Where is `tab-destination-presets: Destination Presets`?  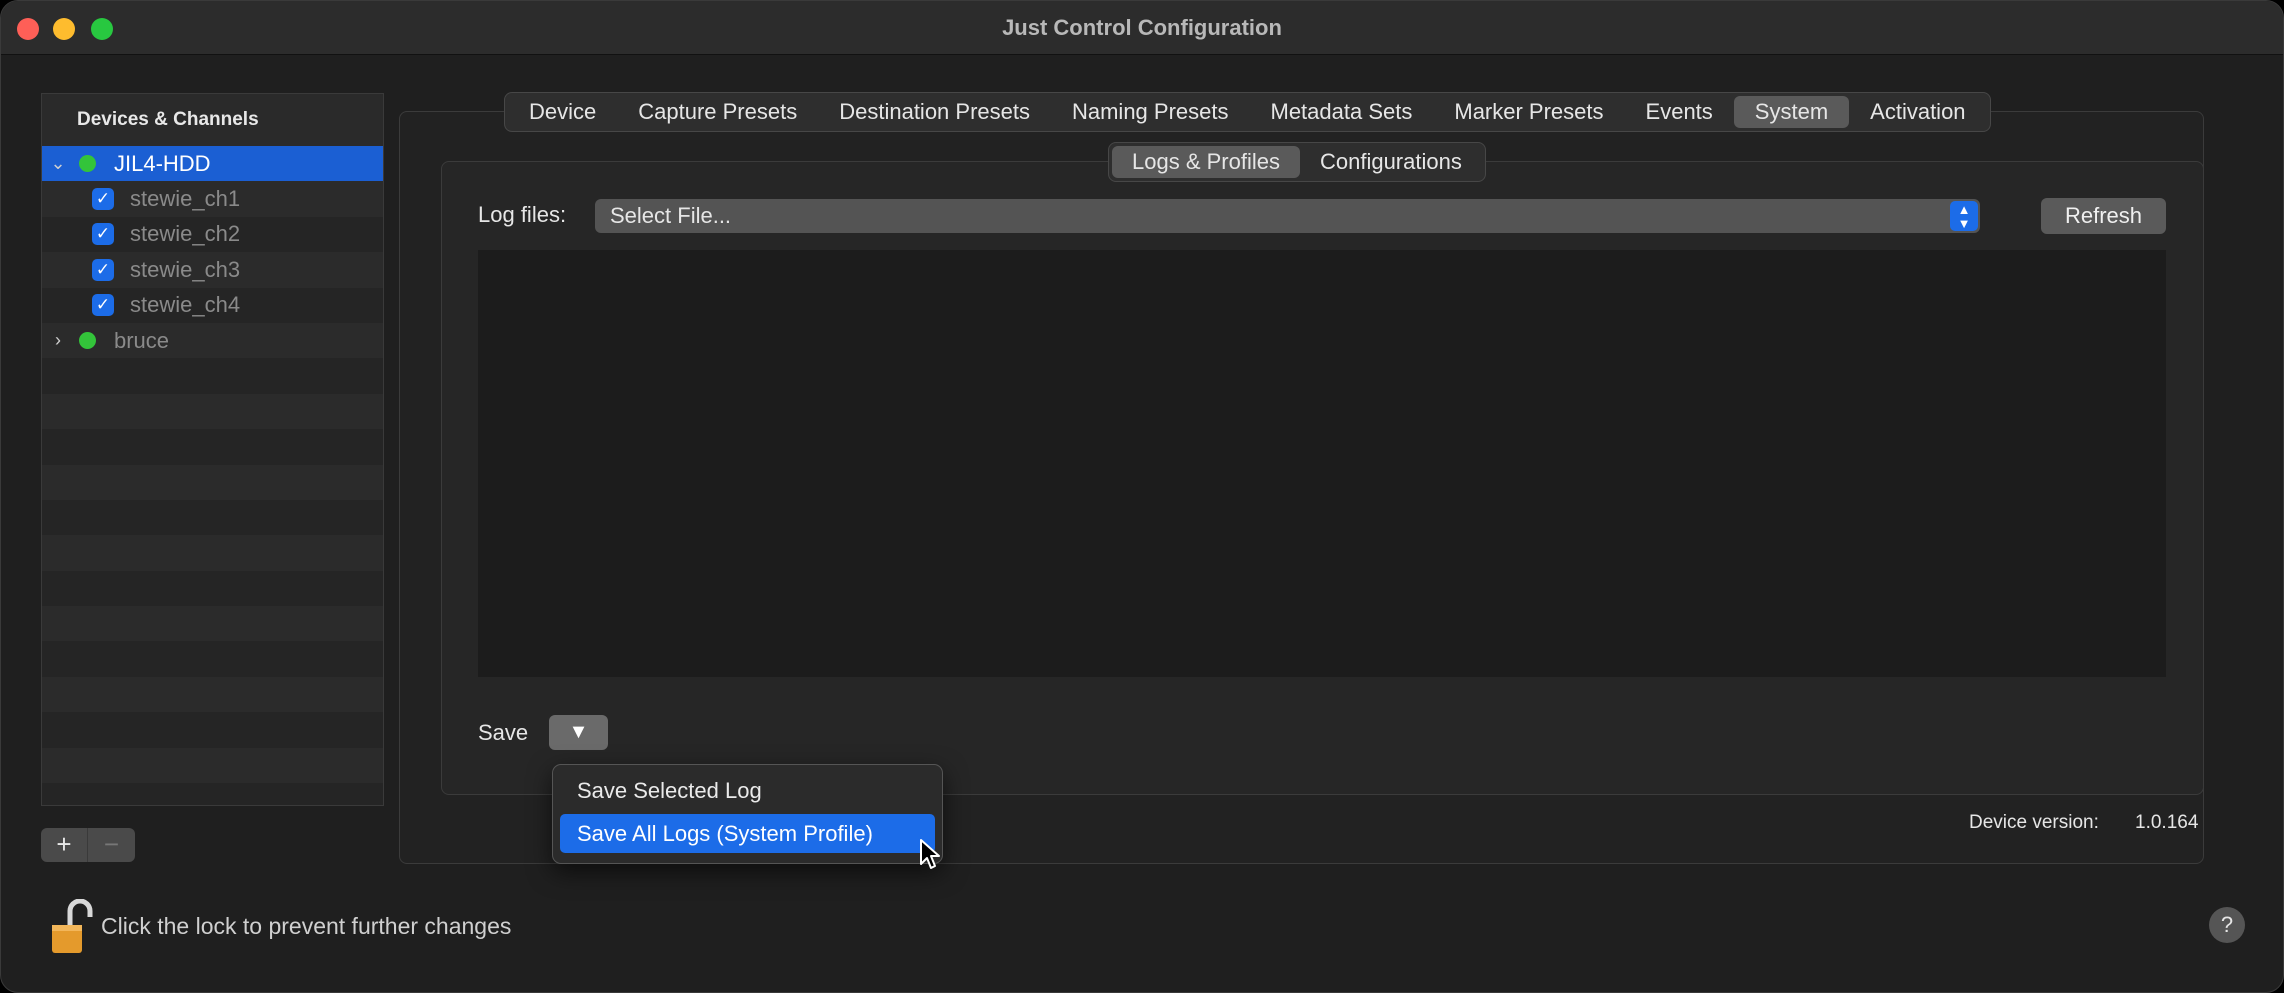 tab-destination-presets: Destination Presets is located at coordinates (934, 112).